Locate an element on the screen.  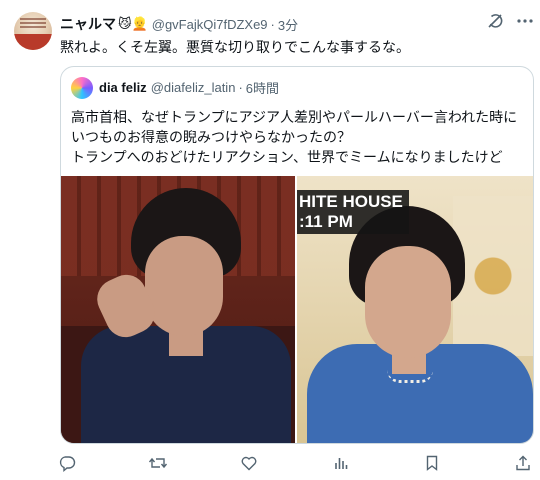
more-icon is located at coordinates (525, 21).